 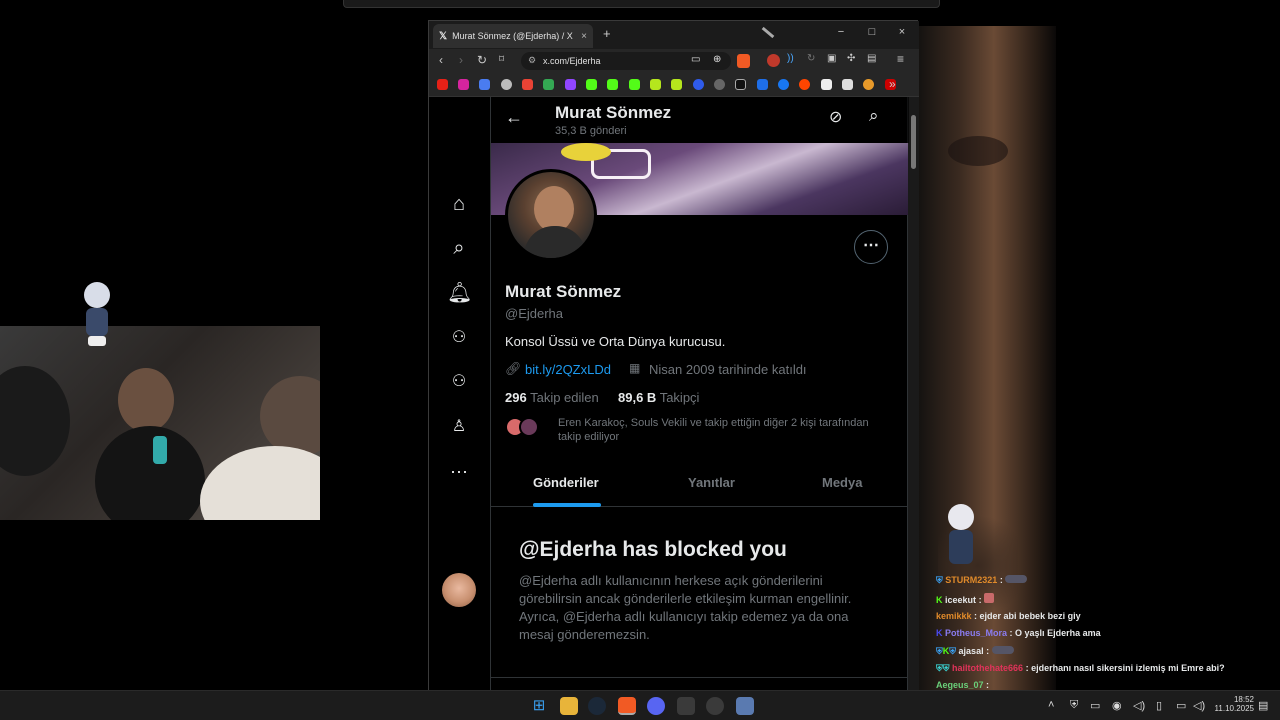 I want to click on cast-icon: ▭, so click(x=695, y=59).